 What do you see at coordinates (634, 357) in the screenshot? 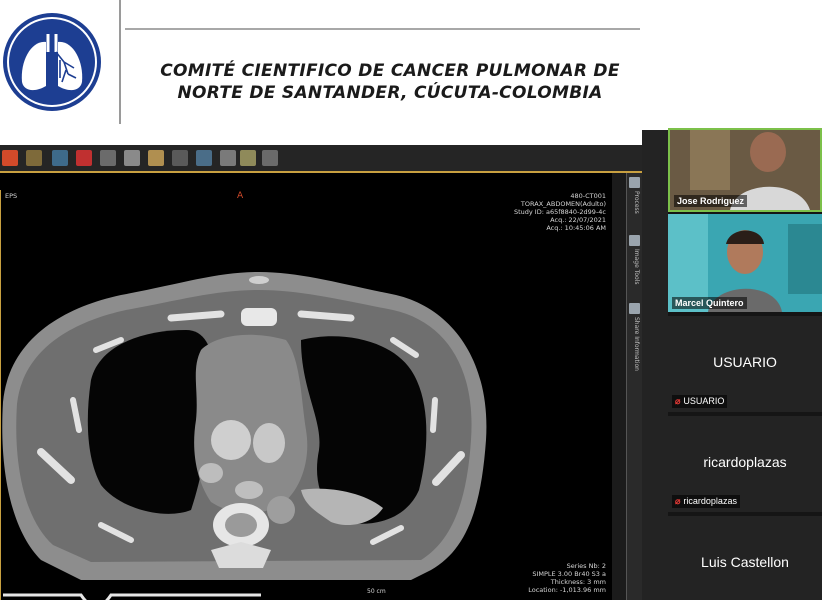
I see `tab-share-information: Share Information` at bounding box center [634, 357].